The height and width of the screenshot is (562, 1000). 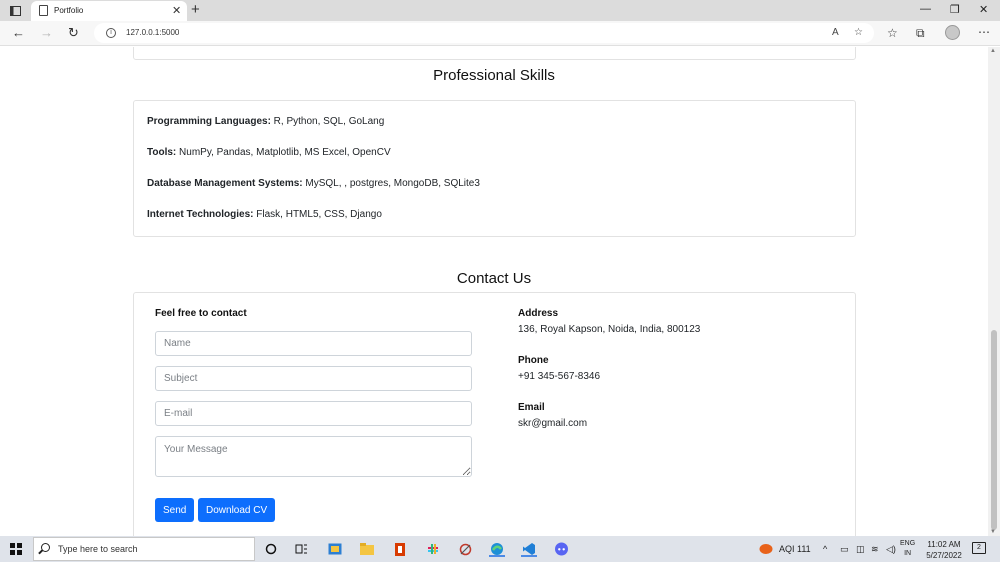 I want to click on phone-value: +91 345-567-8346, so click(x=559, y=376).